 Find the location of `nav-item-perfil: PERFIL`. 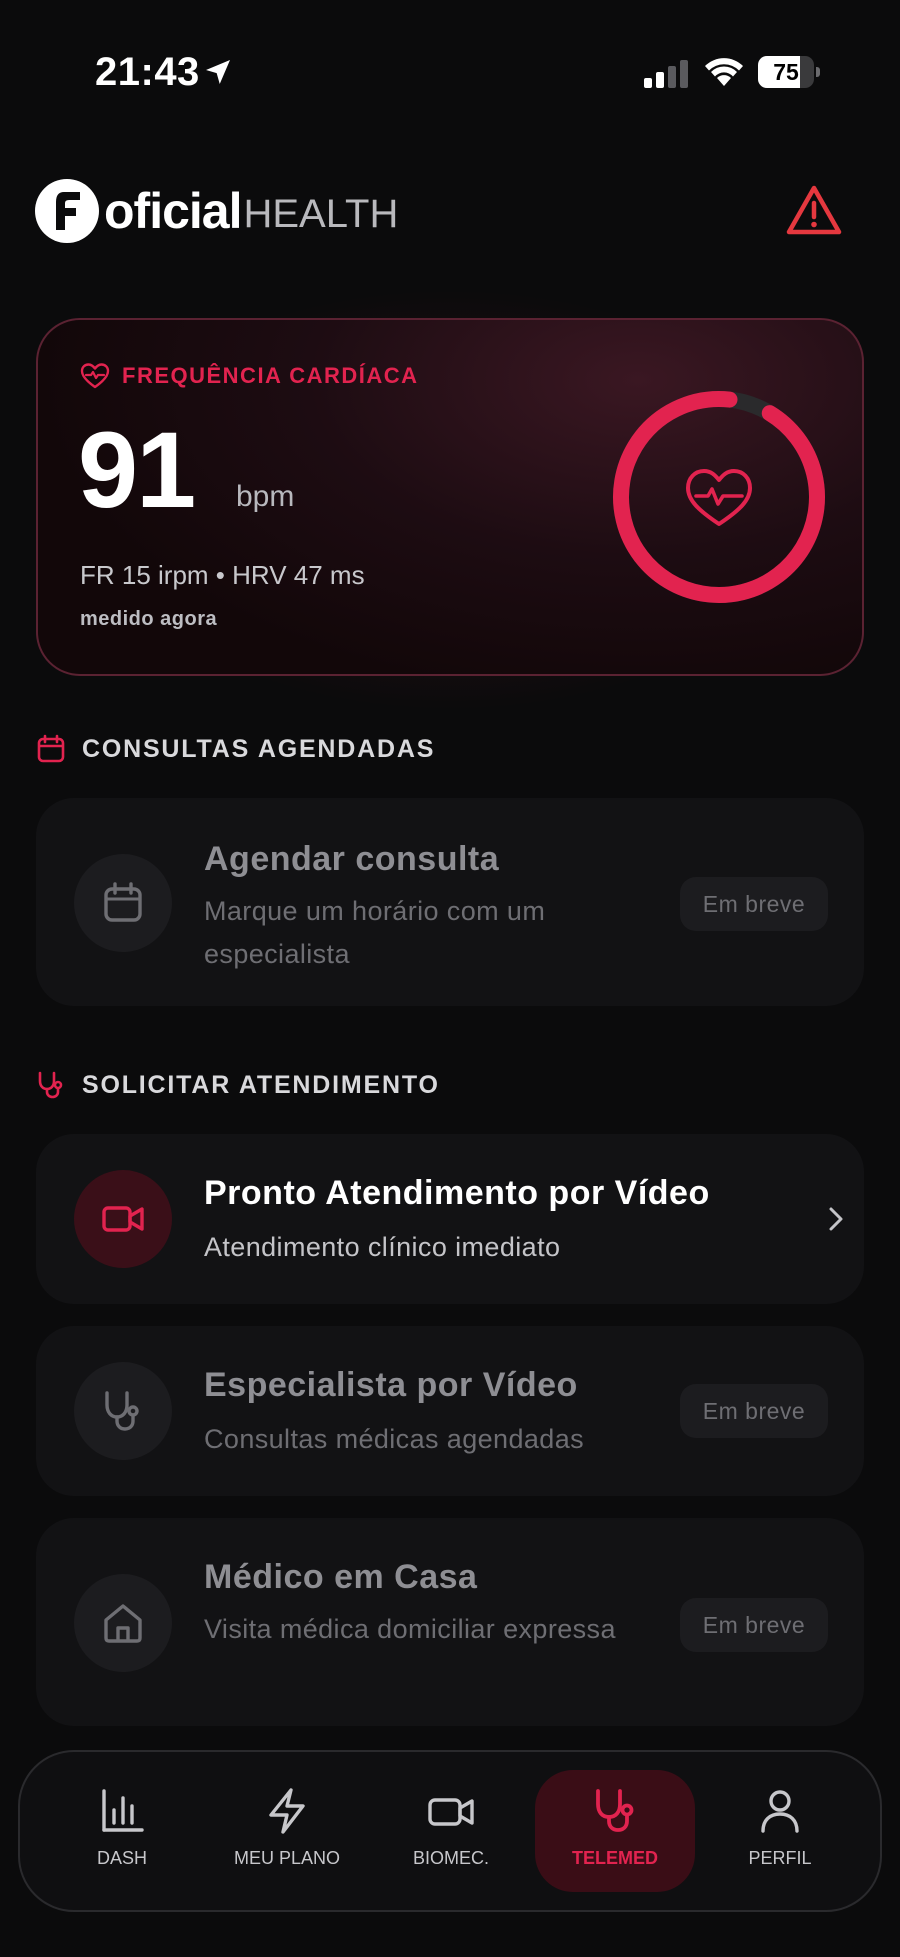

nav-item-perfil: PERFIL is located at coordinates (780, 1831).